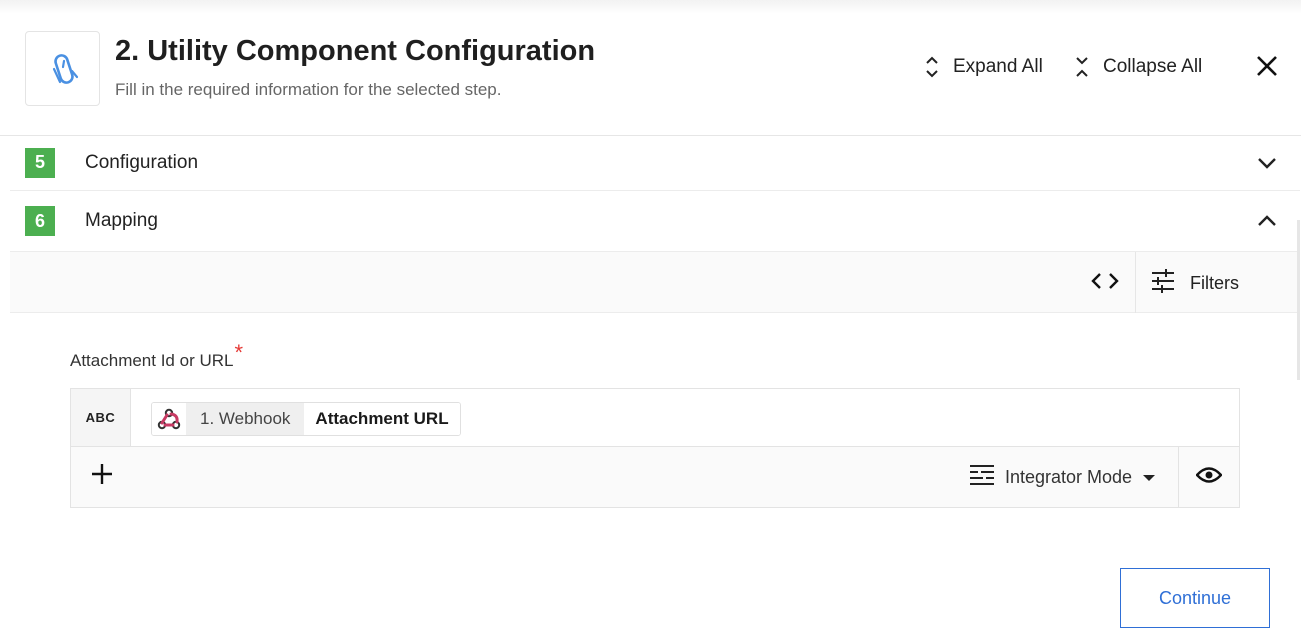 This screenshot has width=1301, height=643. I want to click on mapped-value-pill: 1. Webhook Attachment URL, so click(306, 419).